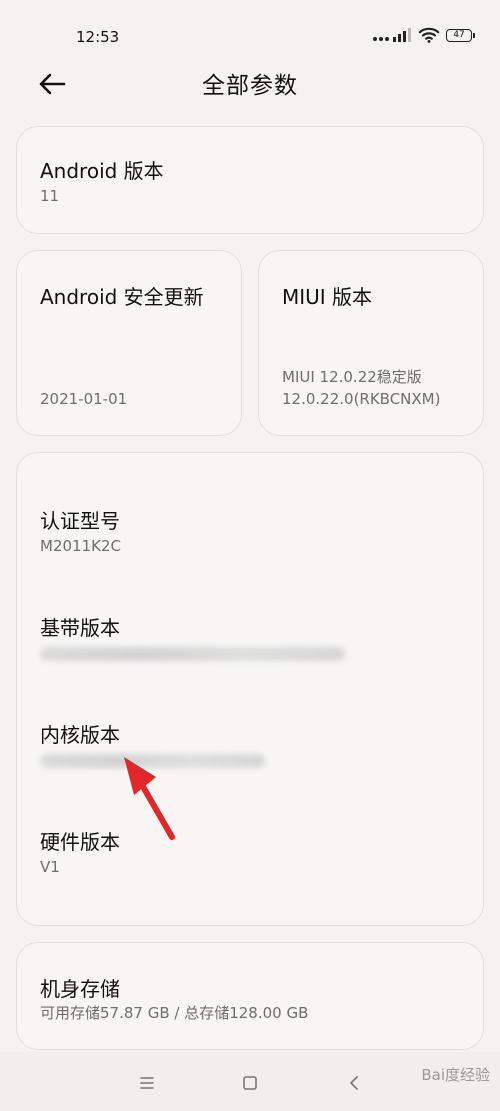 This screenshot has width=500, height=1111. I want to click on wifi-icon, so click(429, 35).